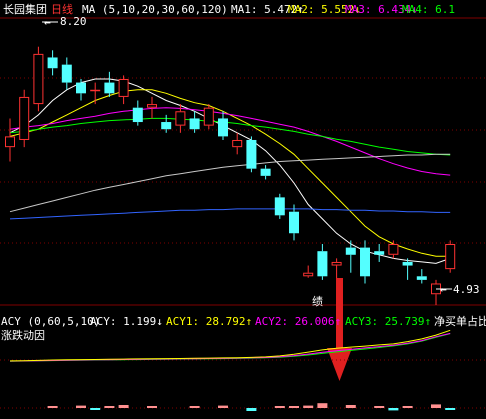 The width and height of the screenshot is (486, 419). What do you see at coordinates (23, 335) in the screenshot?
I see `cause-label: 涨跌动因` at bounding box center [23, 335].